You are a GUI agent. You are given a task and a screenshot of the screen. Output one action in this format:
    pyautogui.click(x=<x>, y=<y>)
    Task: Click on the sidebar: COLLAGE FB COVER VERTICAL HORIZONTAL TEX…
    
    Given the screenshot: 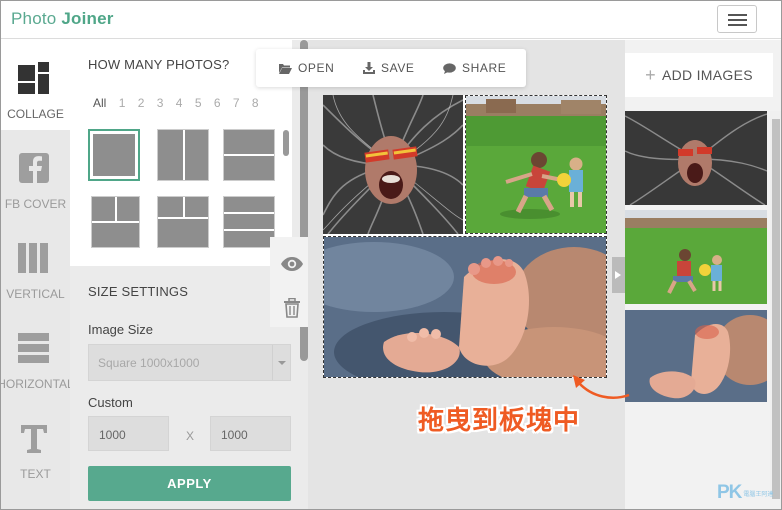 What is the action you would take?
    pyautogui.click(x=37, y=274)
    